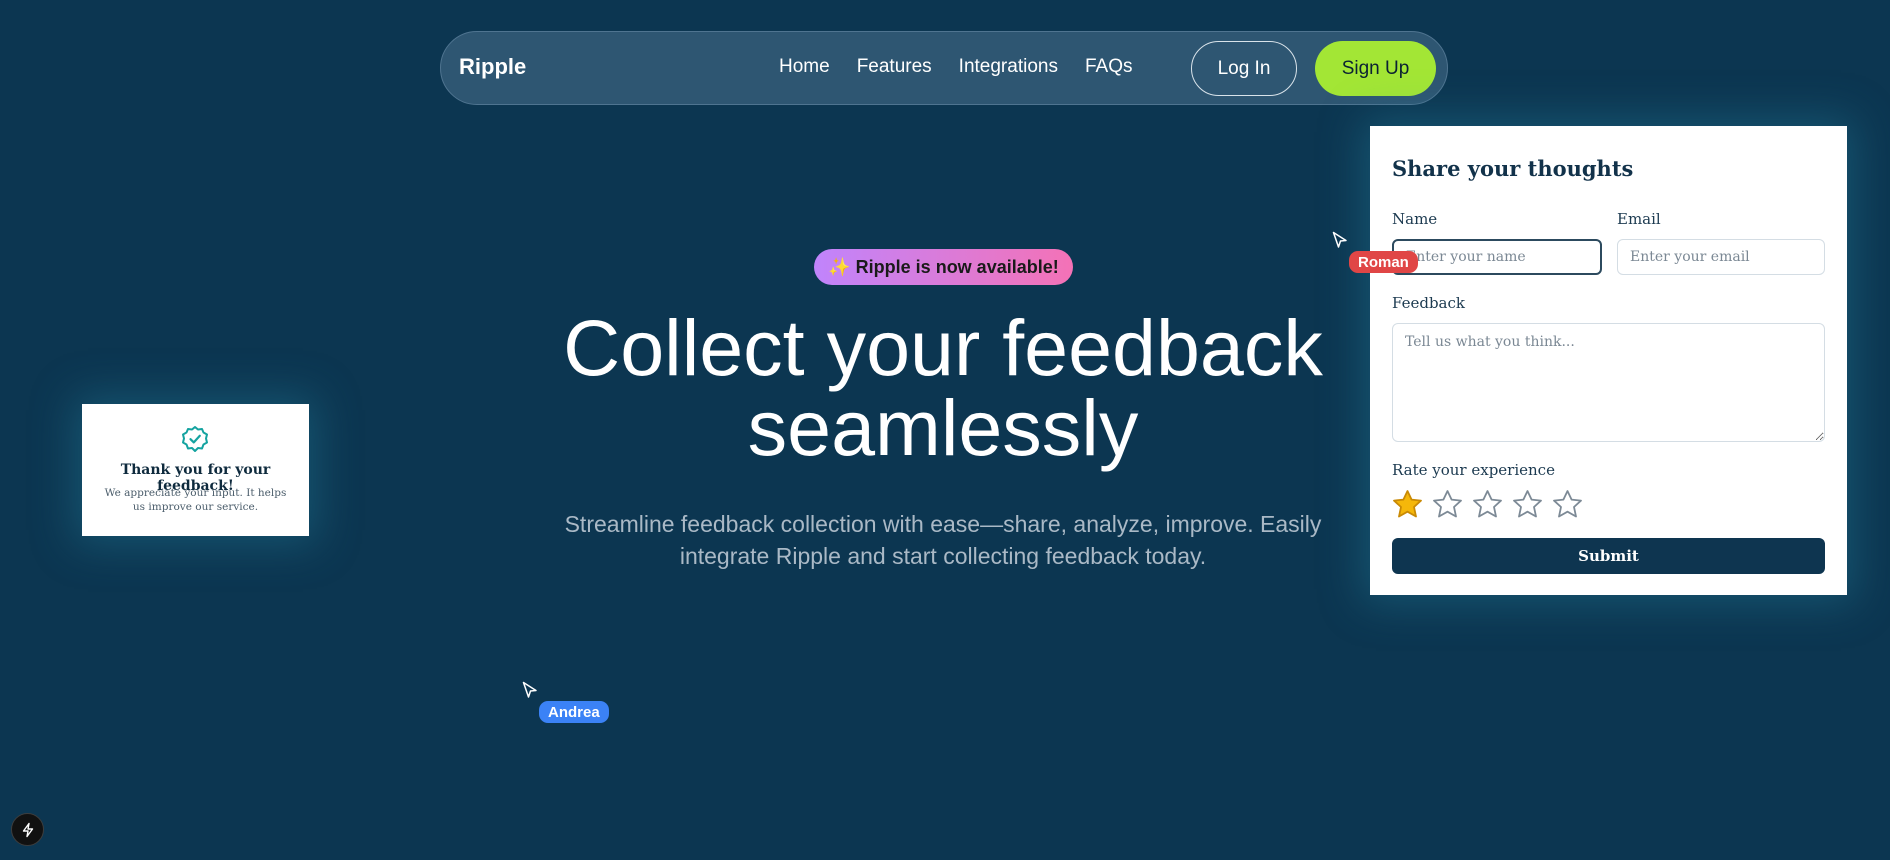 The image size is (1890, 860). Describe the element at coordinates (574, 712) in the screenshot. I see `andrea-cursor-label: Andrea` at that location.